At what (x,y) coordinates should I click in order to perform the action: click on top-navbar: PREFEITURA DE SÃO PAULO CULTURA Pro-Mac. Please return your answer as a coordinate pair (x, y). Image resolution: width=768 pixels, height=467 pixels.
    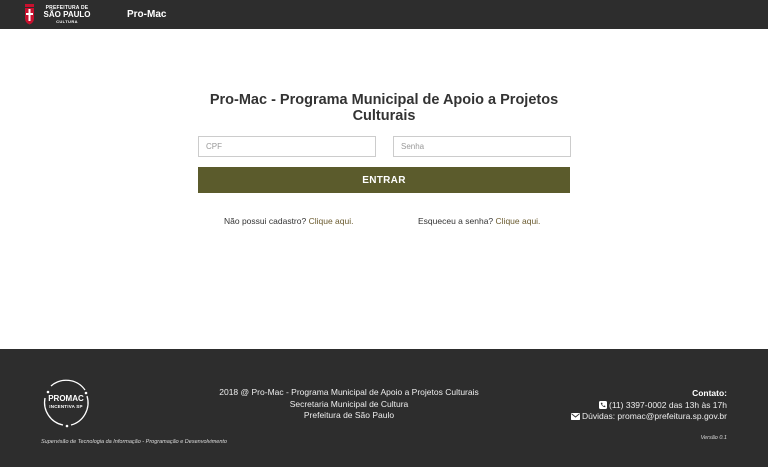
    Looking at the image, I should click on (384, 14).